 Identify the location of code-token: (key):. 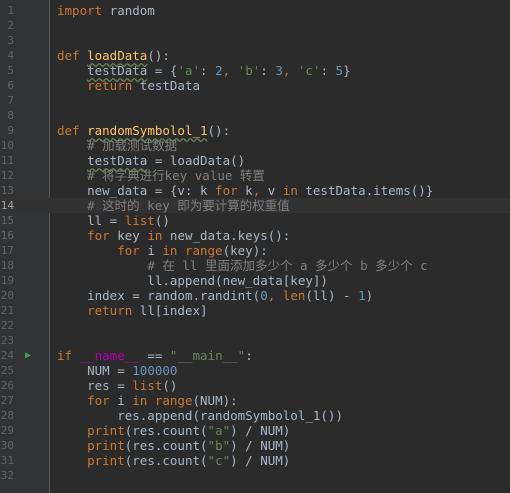
(245, 250).